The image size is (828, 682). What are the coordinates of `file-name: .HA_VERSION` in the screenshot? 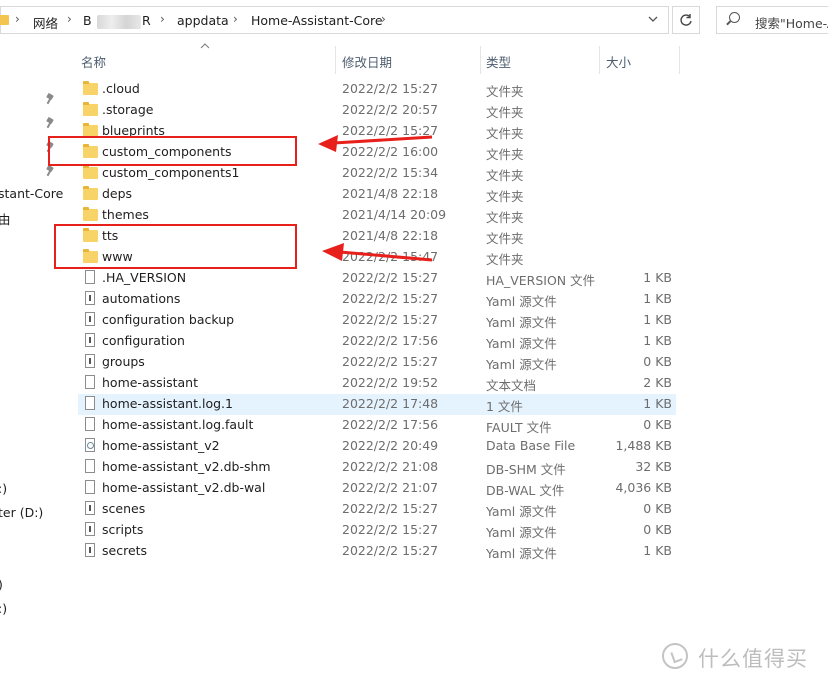 It's located at (144, 277).